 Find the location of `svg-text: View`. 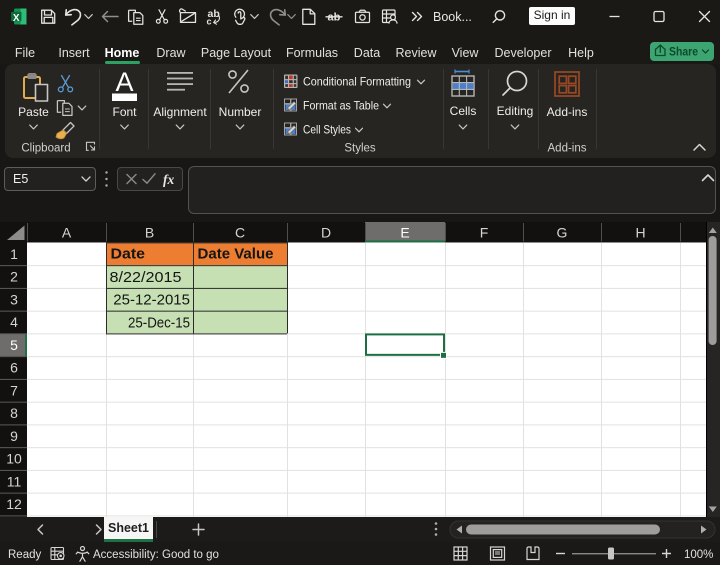

svg-text: View is located at coordinates (466, 53).